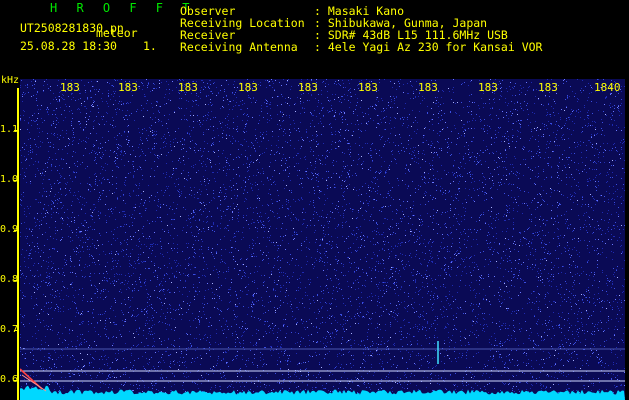 This screenshot has width=629, height=400. What do you see at coordinates (428, 47) in the screenshot?
I see `meta-value: : 4ele Yagi Az 230 for Kansai VOR` at bounding box center [428, 47].